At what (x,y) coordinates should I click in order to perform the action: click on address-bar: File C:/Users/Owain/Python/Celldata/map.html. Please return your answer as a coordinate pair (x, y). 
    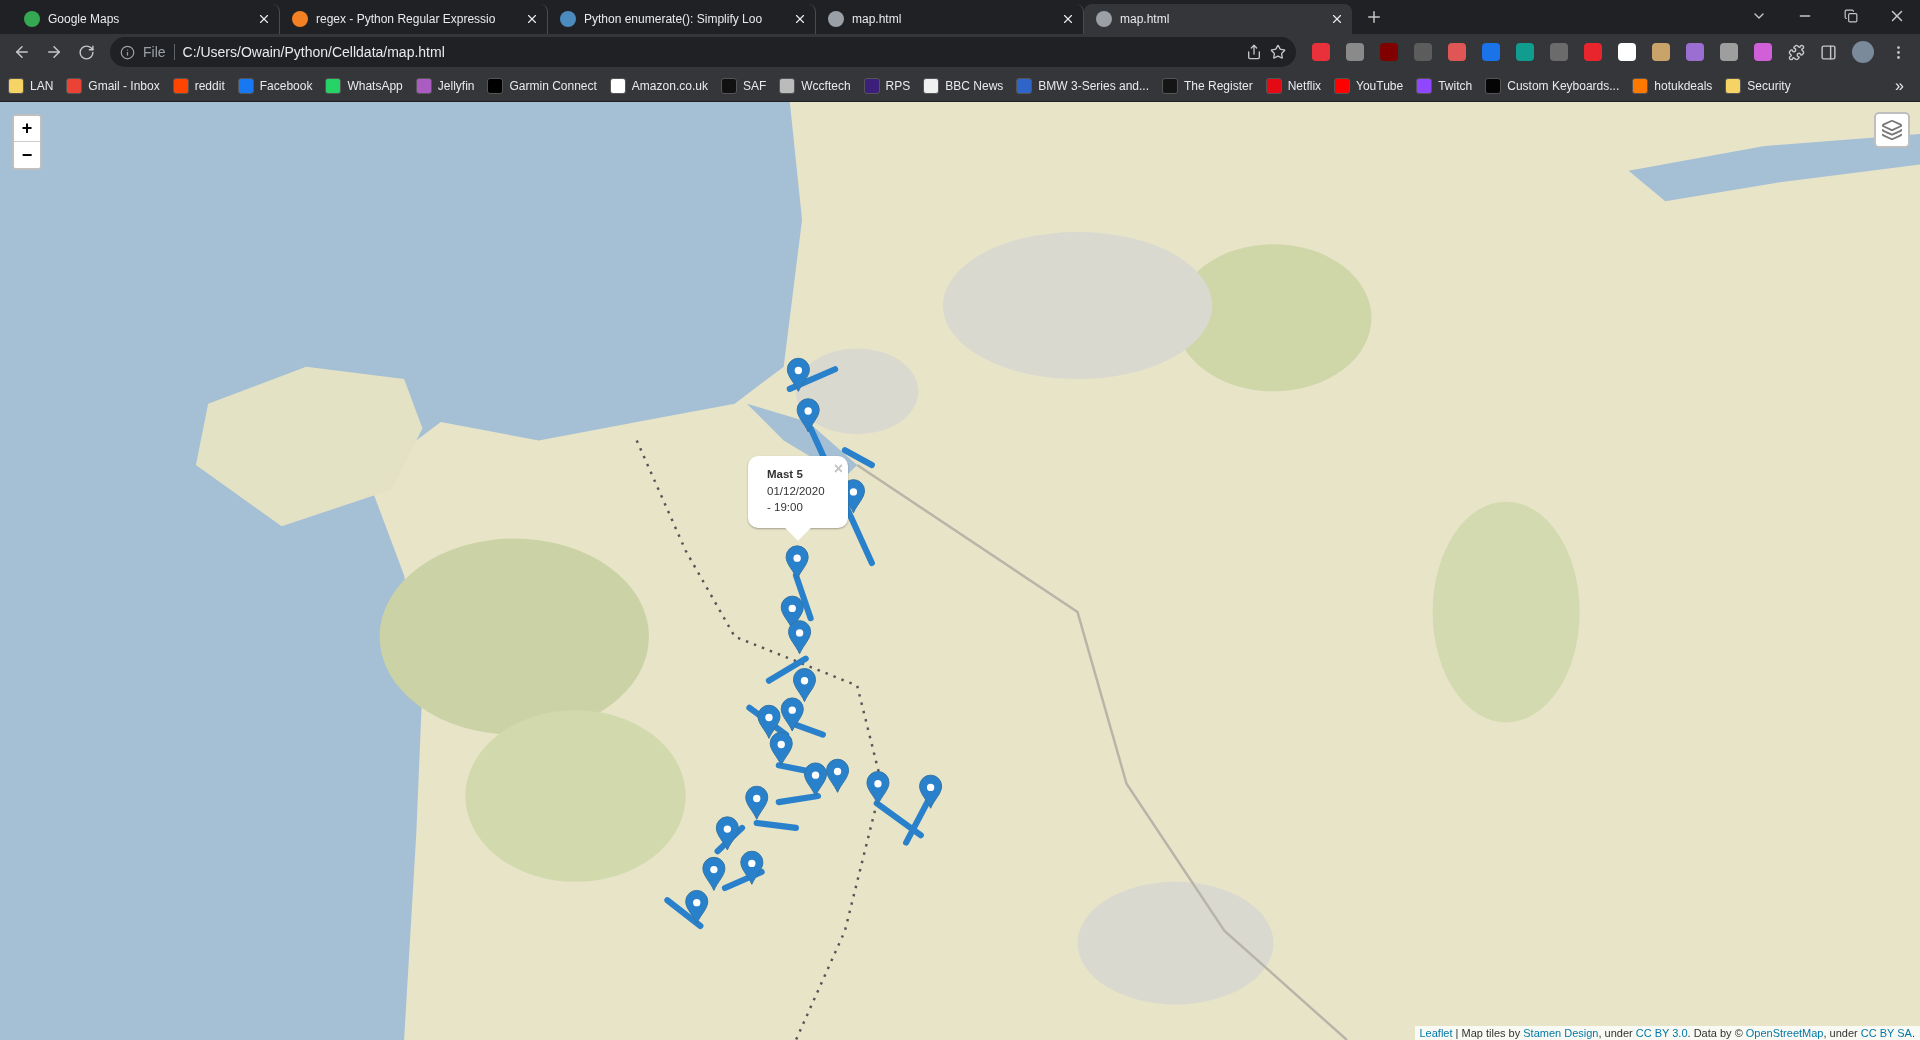
    Looking at the image, I should click on (703, 52).